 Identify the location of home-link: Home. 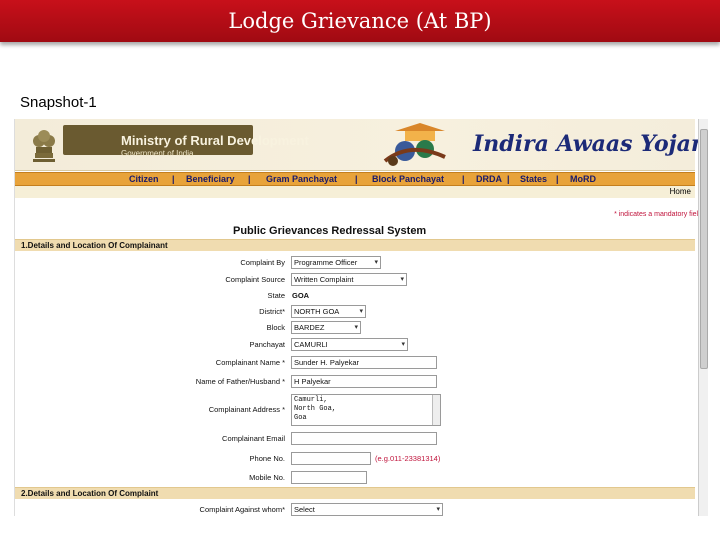
(680, 192).